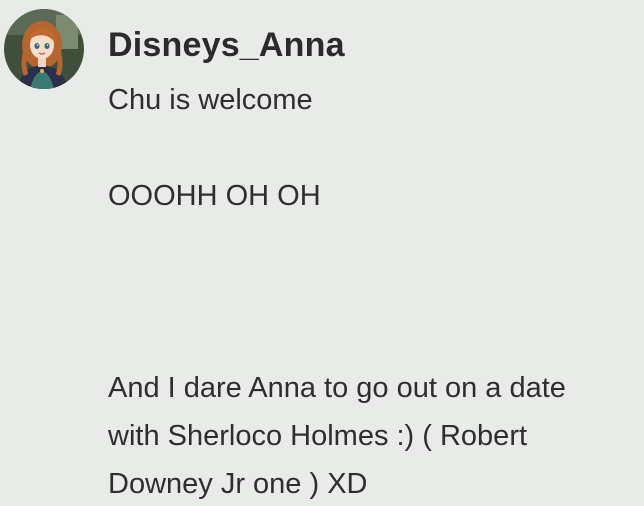  What do you see at coordinates (318, 436) in the screenshot?
I see `comment-text-line: with Sherloco Holmes :) ( Robert` at bounding box center [318, 436].